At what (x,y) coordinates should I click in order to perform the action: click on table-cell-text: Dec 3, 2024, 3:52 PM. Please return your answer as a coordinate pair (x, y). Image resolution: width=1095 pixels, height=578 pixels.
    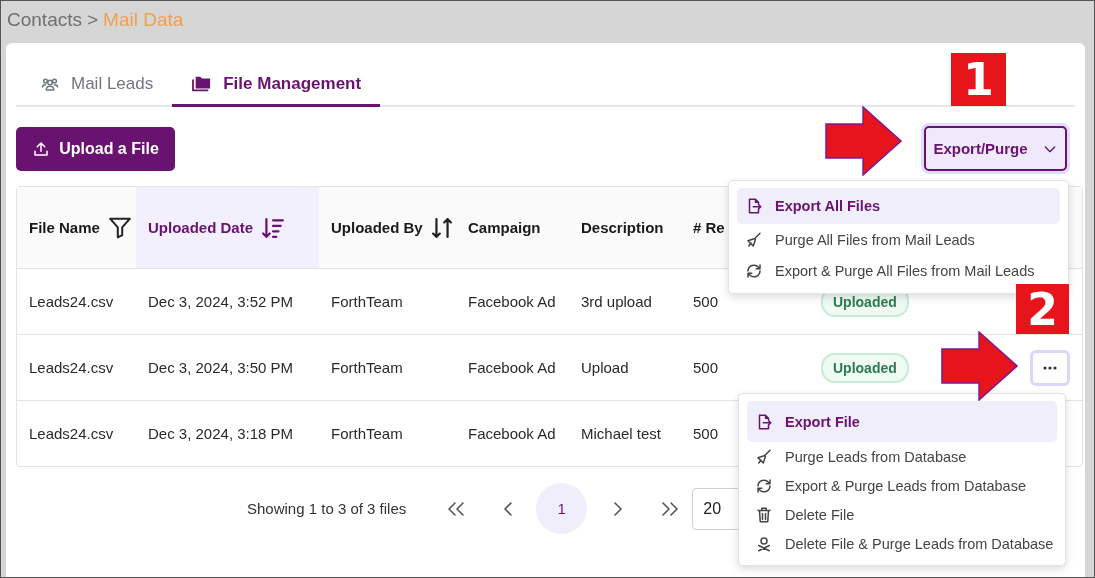
    Looking at the image, I should click on (221, 301).